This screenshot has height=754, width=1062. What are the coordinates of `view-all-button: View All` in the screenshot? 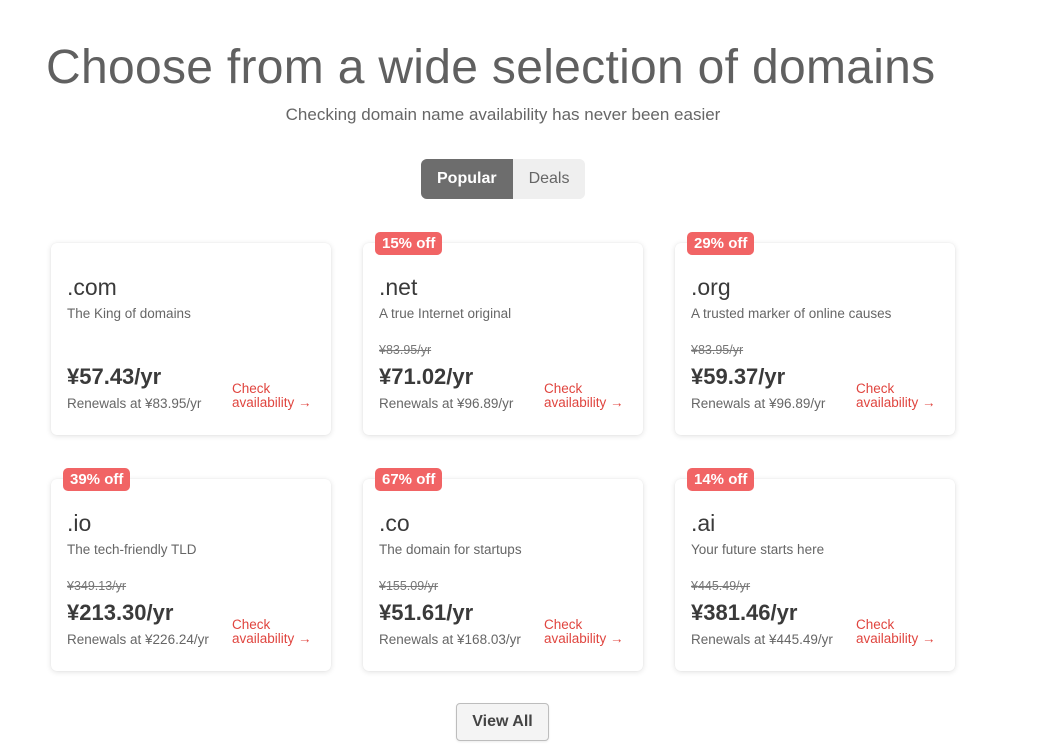 It's located at (502, 722).